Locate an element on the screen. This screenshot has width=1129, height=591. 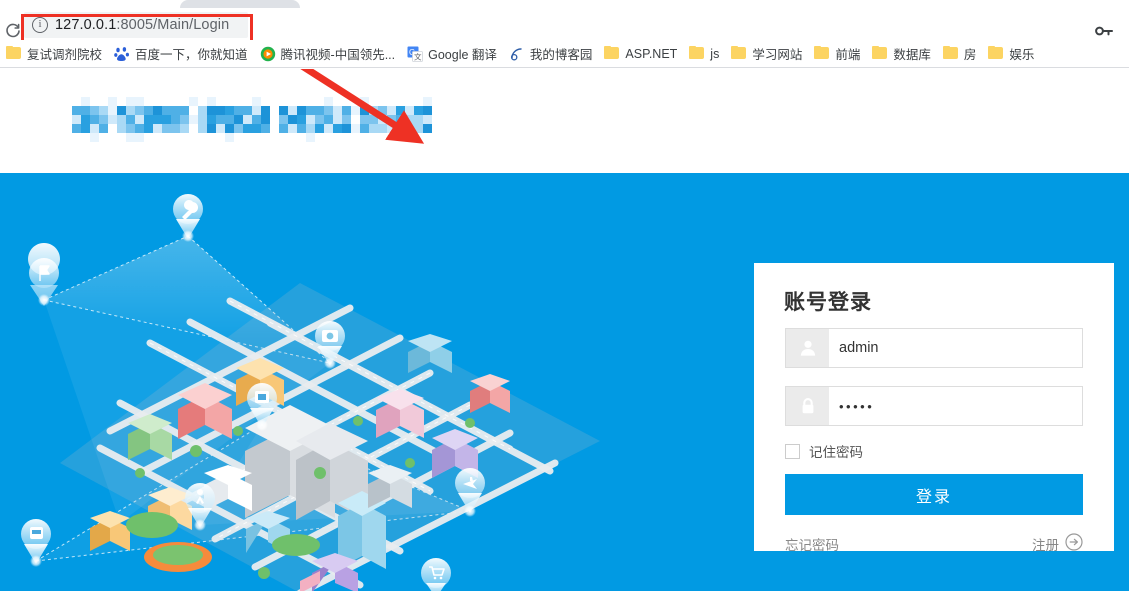
tencent-video-icon is located at coordinates (268, 54).